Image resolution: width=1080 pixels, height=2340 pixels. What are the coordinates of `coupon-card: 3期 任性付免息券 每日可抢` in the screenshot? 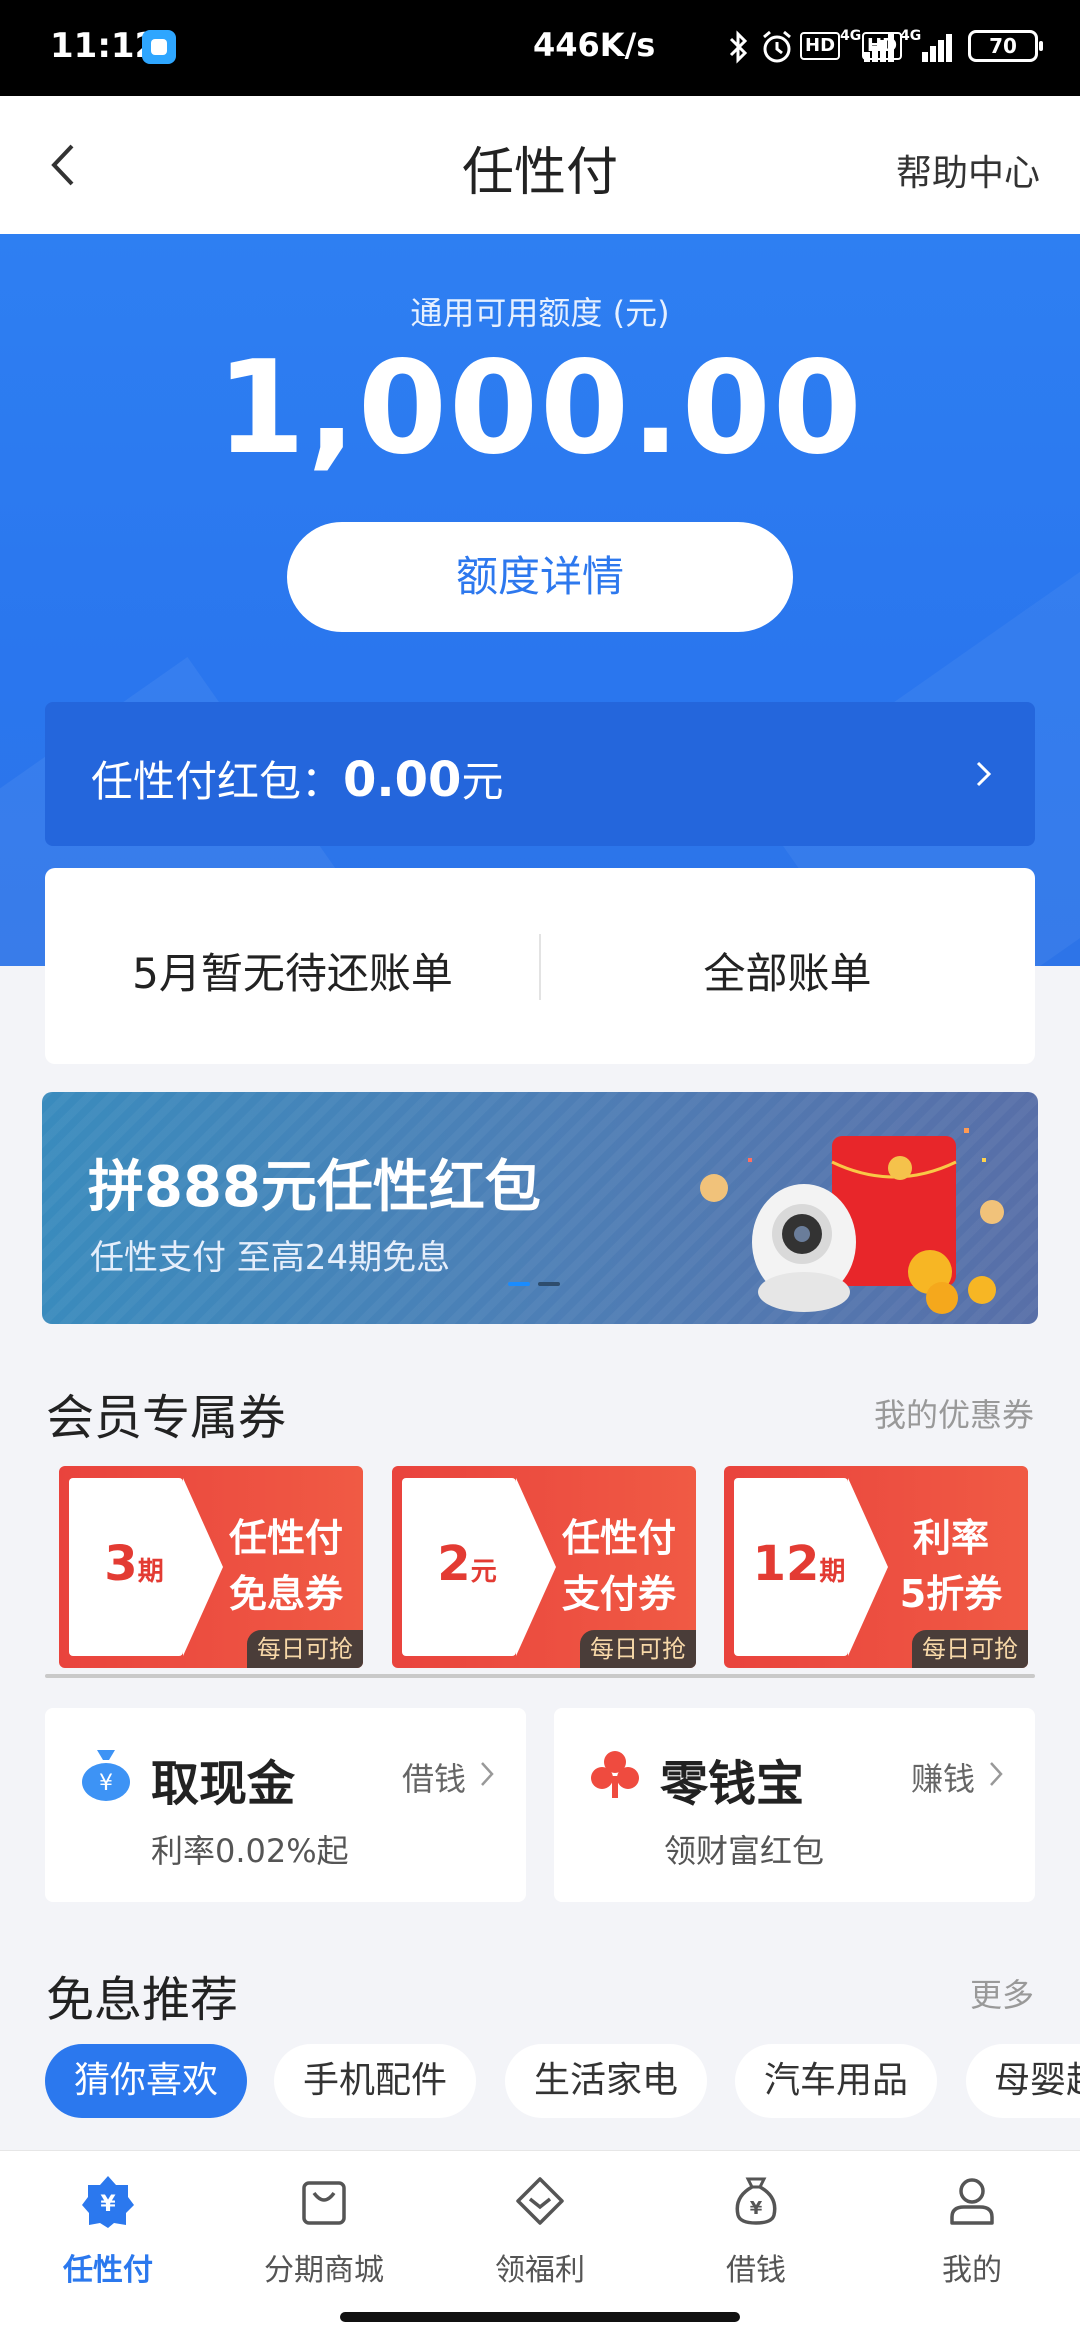 It's located at (211, 1567).